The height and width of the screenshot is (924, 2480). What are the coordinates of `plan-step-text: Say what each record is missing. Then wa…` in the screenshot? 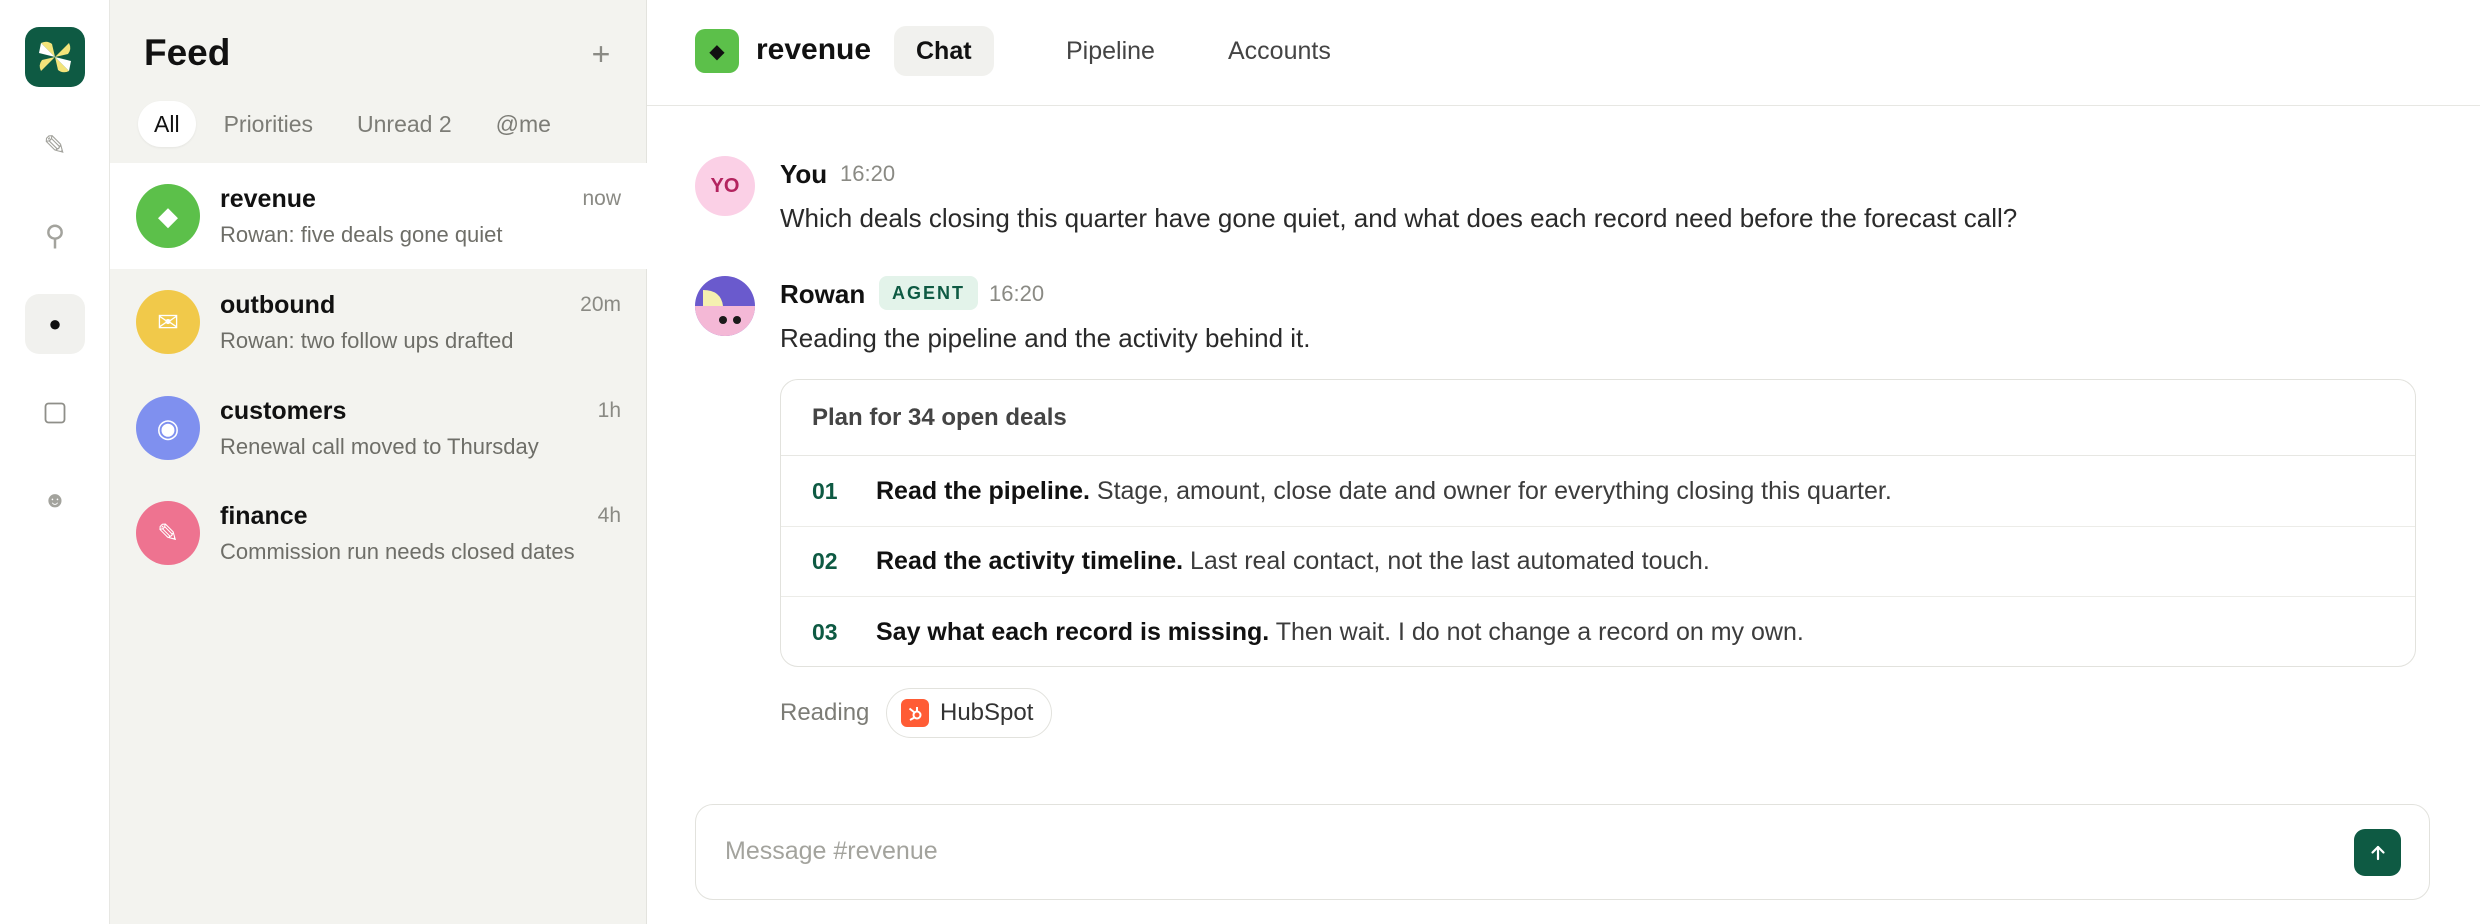 It's located at (1340, 632).